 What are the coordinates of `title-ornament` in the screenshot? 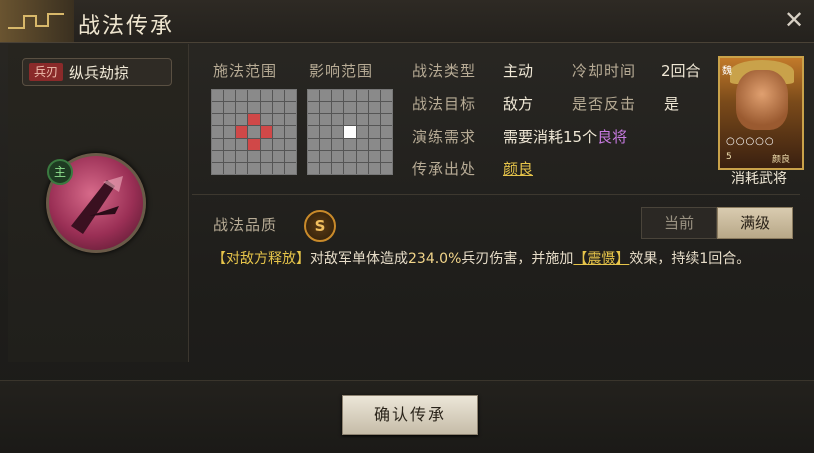 It's located at (37, 21).